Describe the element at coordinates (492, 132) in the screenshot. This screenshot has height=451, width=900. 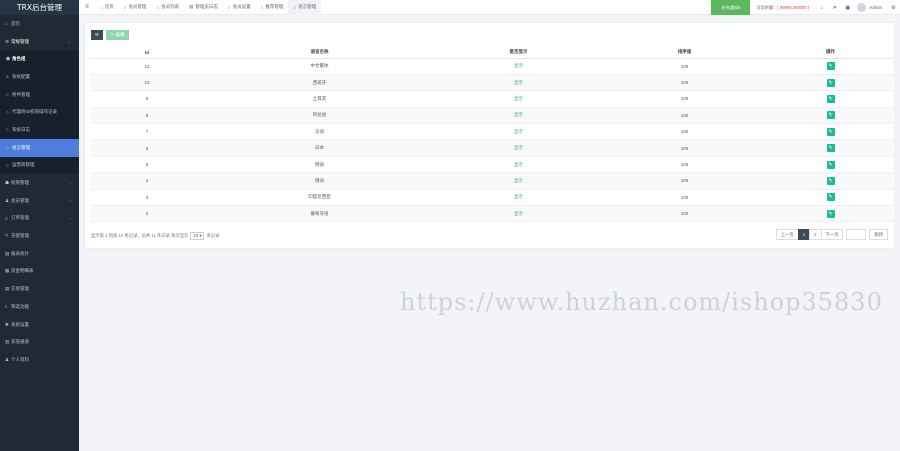
I see `table-row: 7 法语 显示 100 ✎` at that location.